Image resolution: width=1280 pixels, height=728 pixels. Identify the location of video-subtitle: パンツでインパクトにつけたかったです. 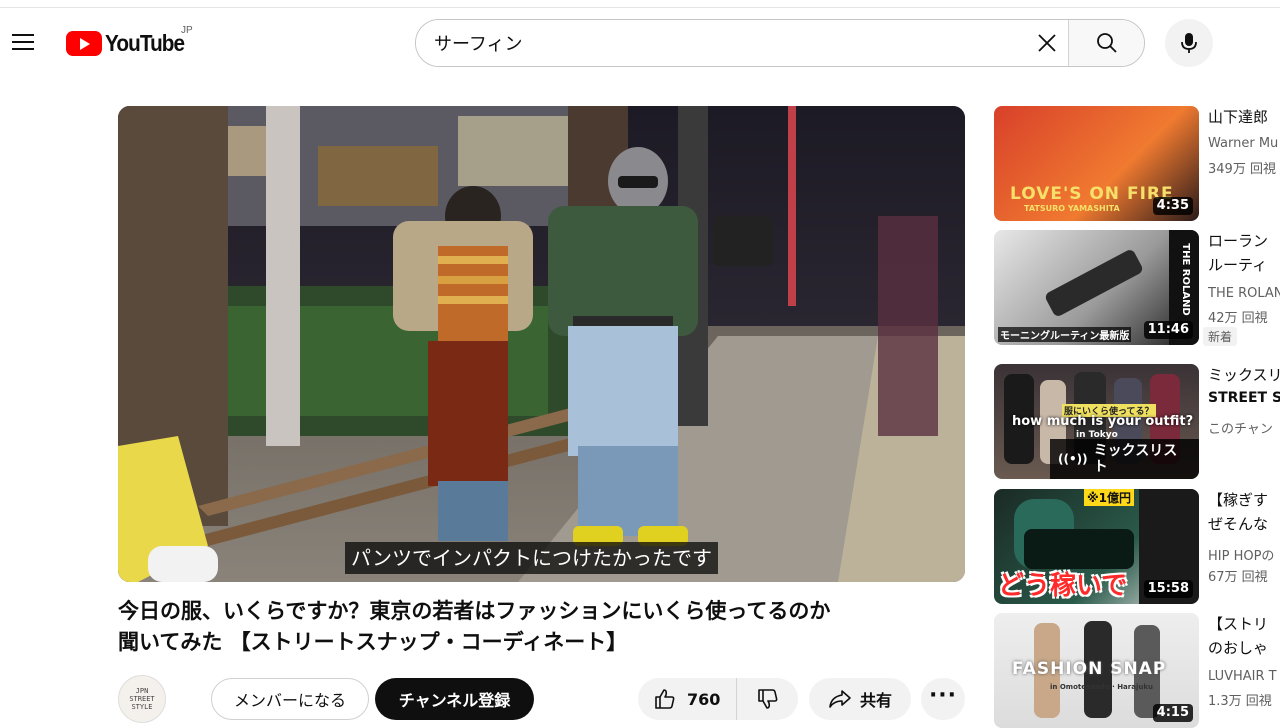
(531, 558).